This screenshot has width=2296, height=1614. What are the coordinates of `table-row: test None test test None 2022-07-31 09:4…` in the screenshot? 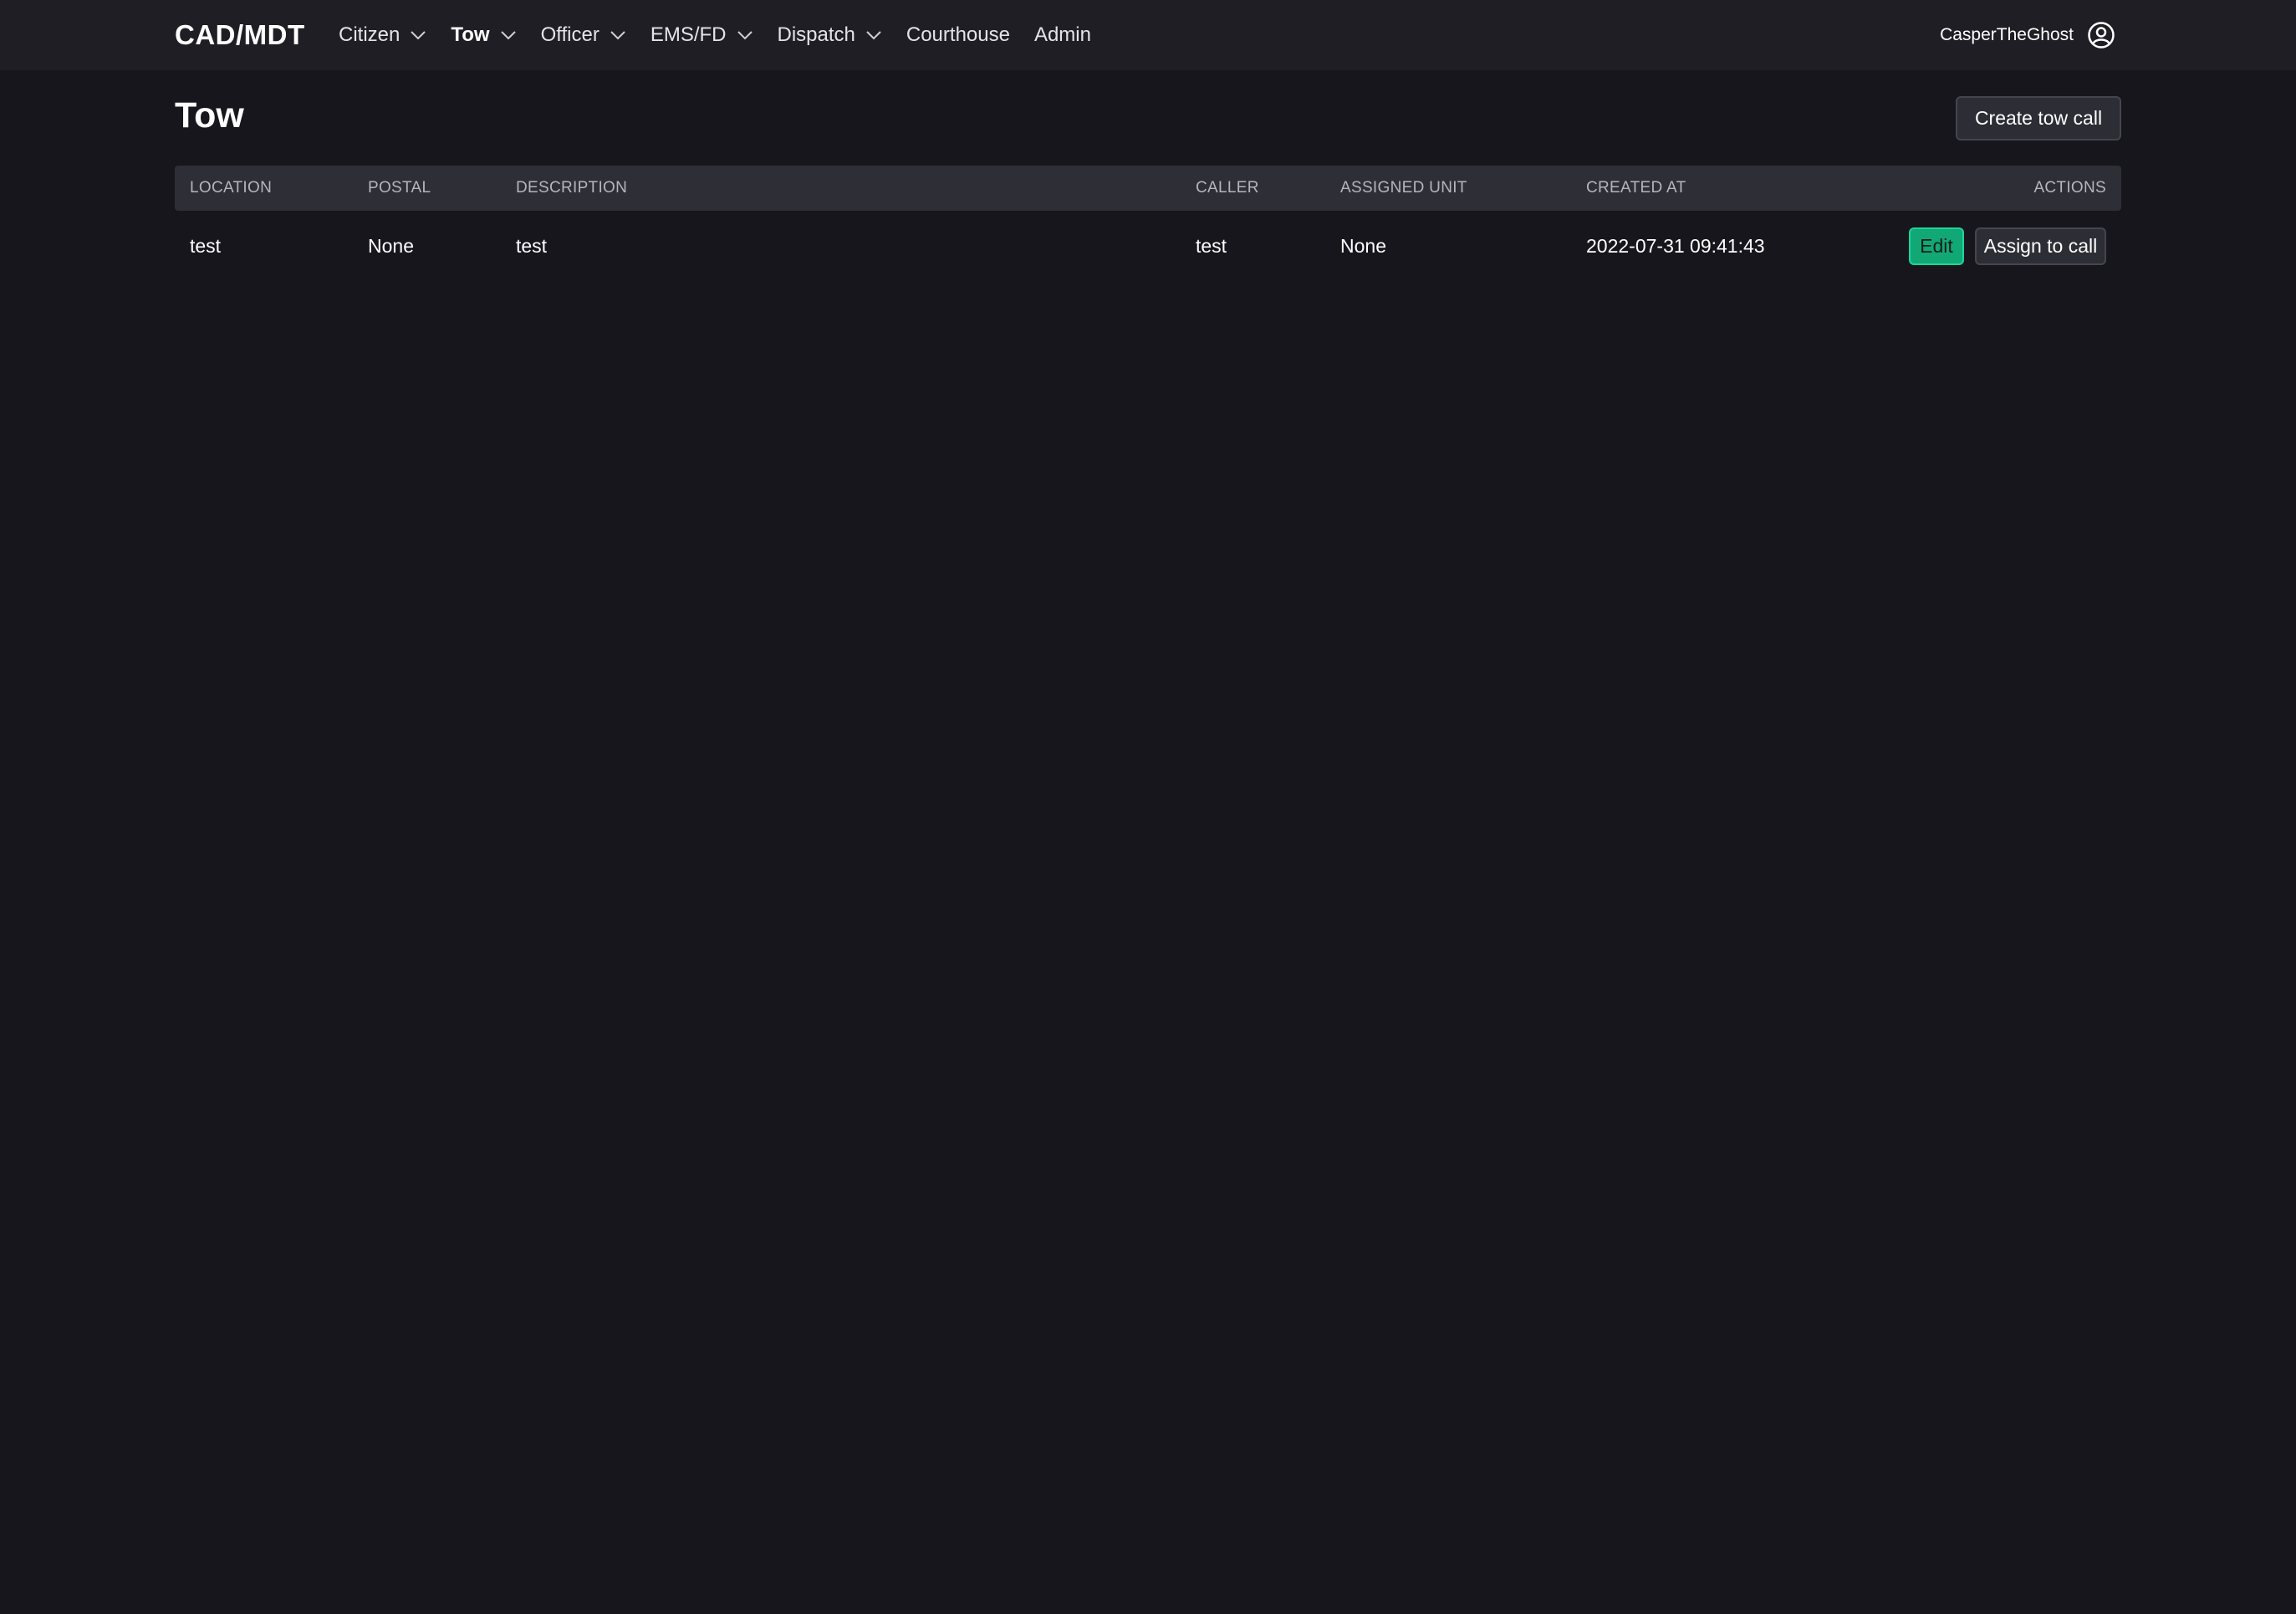 It's located at (1148, 246).